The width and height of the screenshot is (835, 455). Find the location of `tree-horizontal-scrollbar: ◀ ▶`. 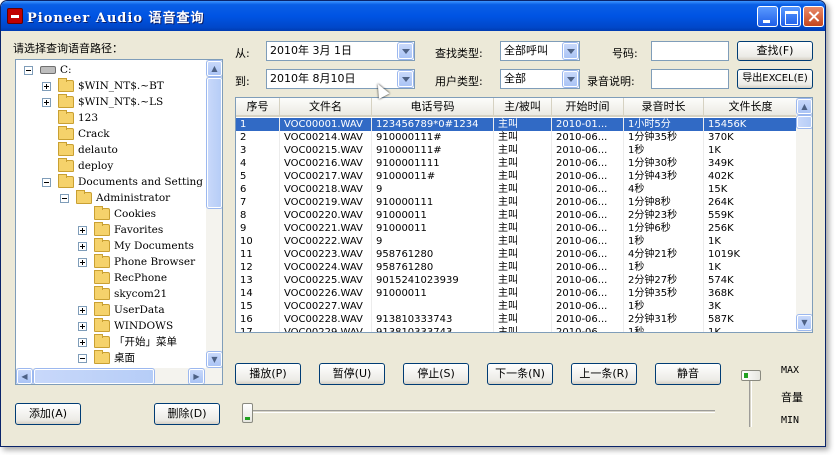

tree-horizontal-scrollbar: ◀ ▶ is located at coordinates (111, 376).